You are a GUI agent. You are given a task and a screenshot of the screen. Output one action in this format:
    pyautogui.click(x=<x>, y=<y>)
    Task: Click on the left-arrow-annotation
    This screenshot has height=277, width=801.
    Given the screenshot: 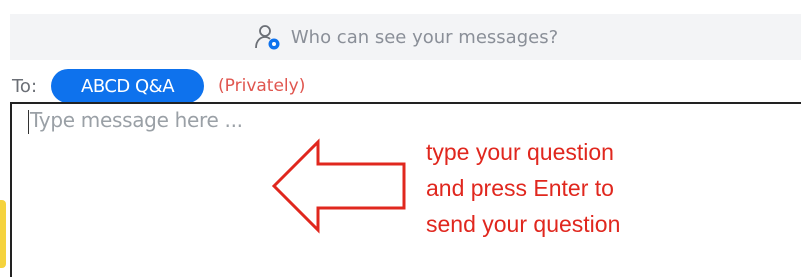 What is the action you would take?
    pyautogui.click(x=338, y=186)
    